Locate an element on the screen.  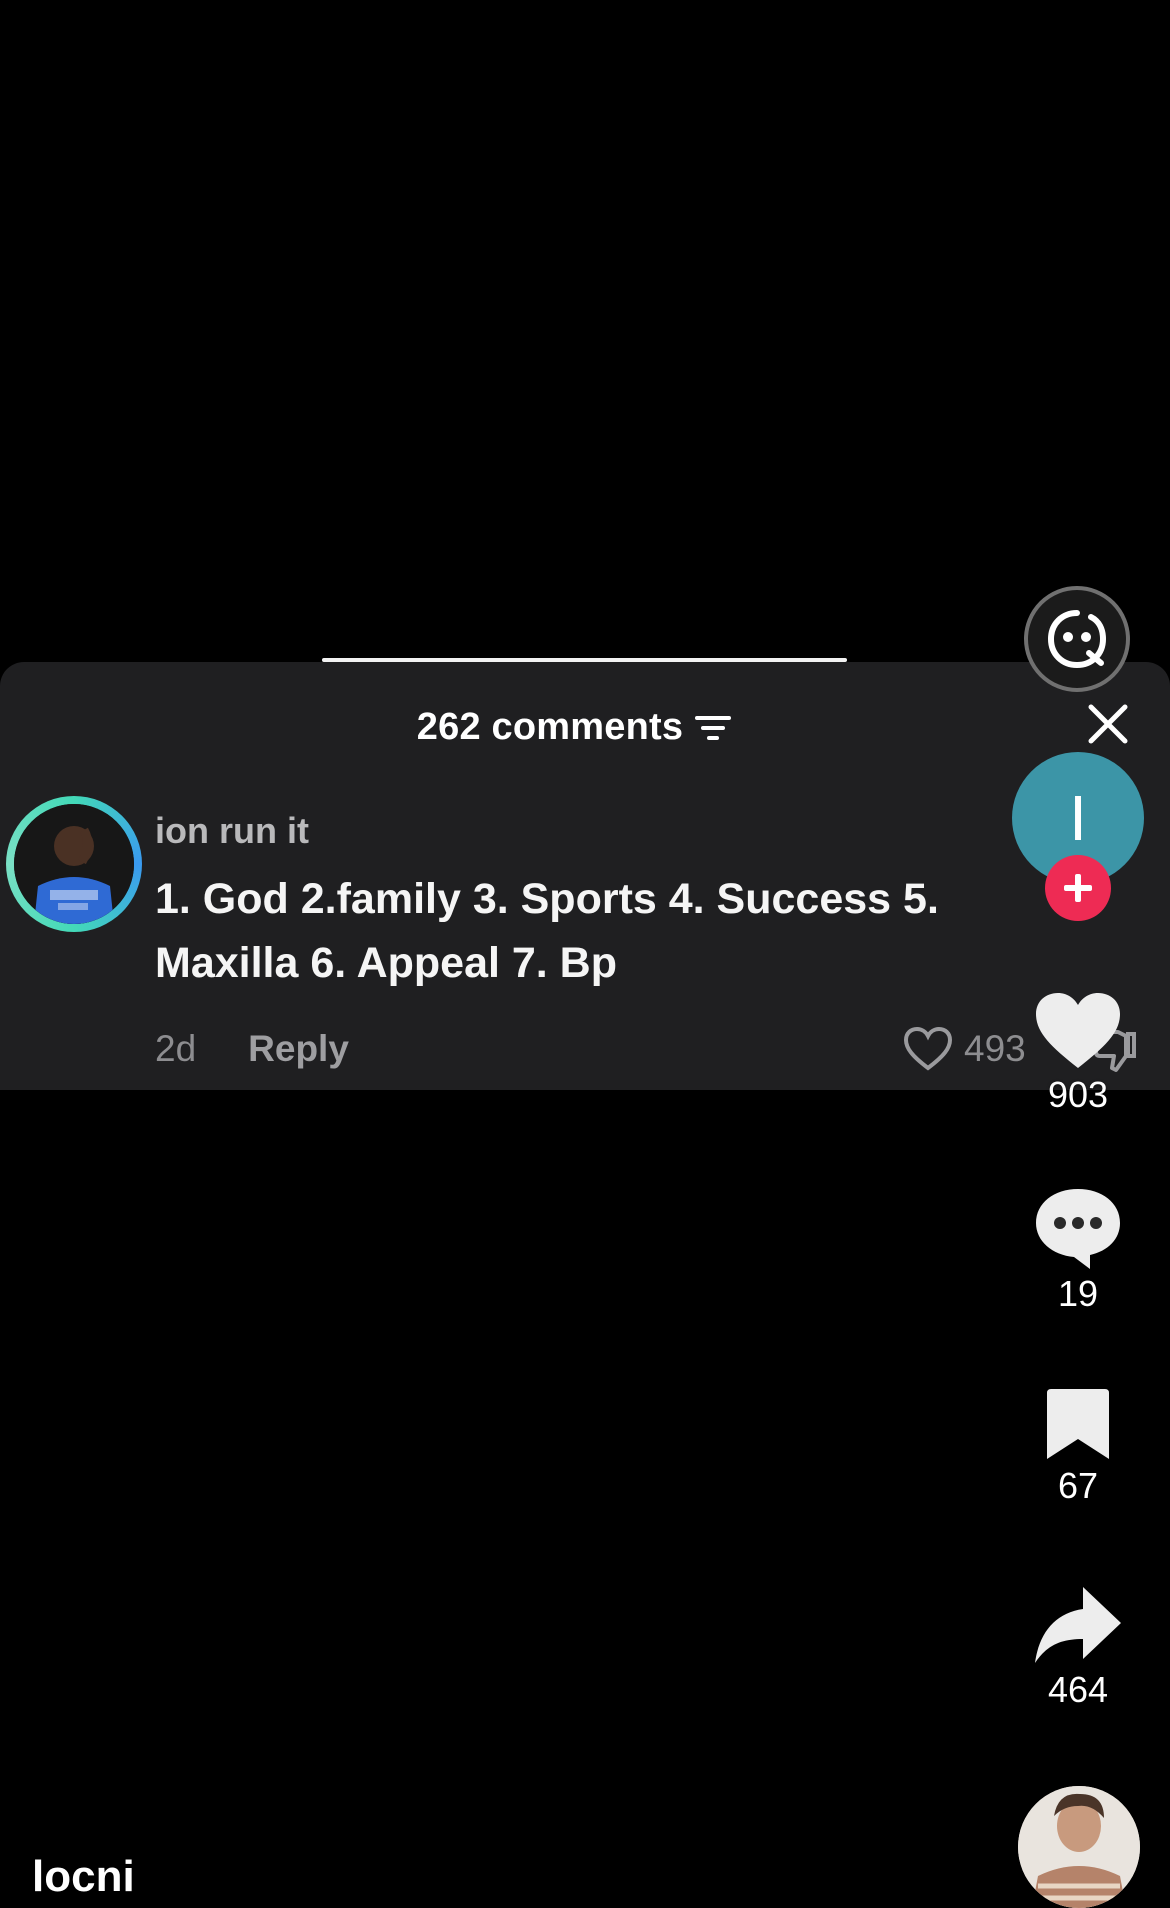
music-disc-avatar is located at coordinates (1079, 1847).